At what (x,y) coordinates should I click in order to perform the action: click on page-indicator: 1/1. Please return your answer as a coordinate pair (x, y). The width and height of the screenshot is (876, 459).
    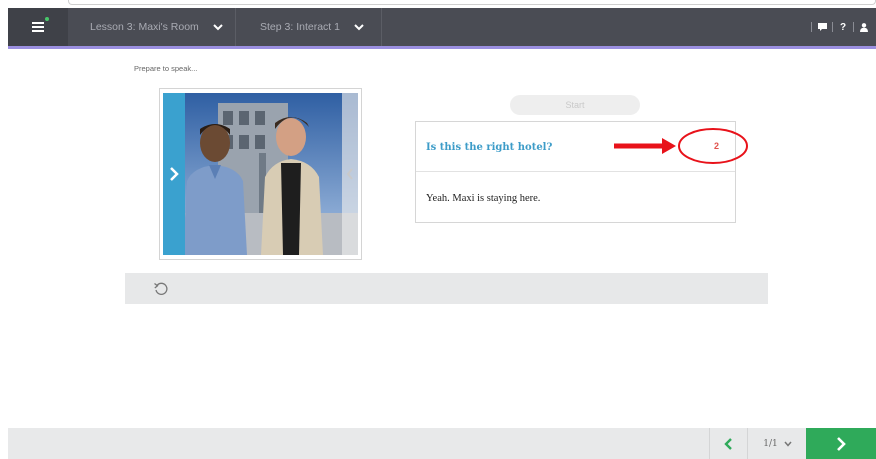
    Looking at the image, I should click on (770, 443).